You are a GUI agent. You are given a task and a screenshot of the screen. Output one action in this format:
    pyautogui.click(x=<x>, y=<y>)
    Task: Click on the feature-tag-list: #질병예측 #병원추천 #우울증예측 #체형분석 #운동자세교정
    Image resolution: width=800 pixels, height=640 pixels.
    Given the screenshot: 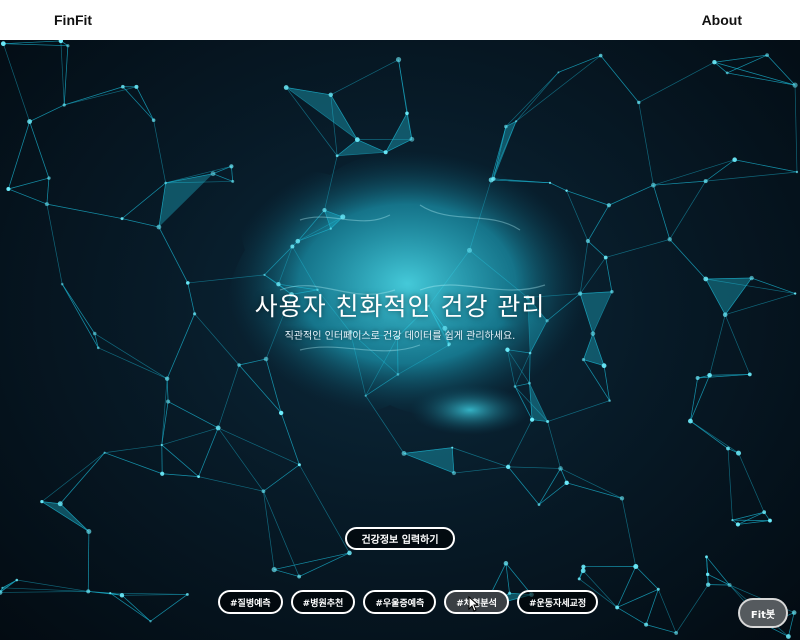 What is the action you would take?
    pyautogui.click(x=408, y=602)
    